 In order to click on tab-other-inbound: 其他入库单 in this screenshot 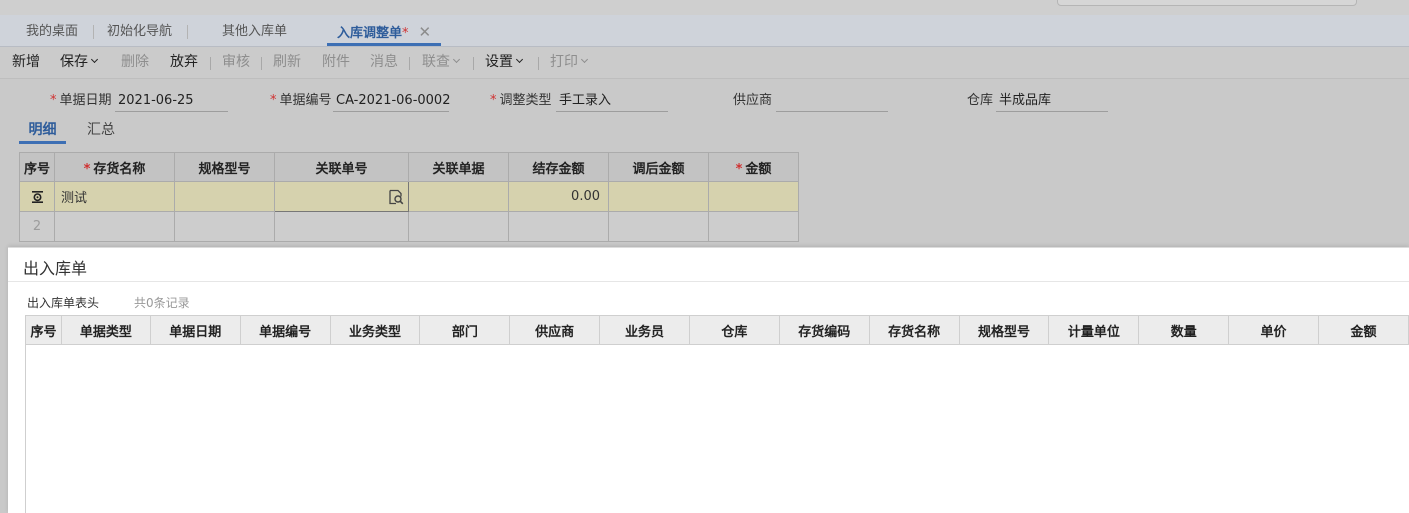, I will do `click(254, 30)`.